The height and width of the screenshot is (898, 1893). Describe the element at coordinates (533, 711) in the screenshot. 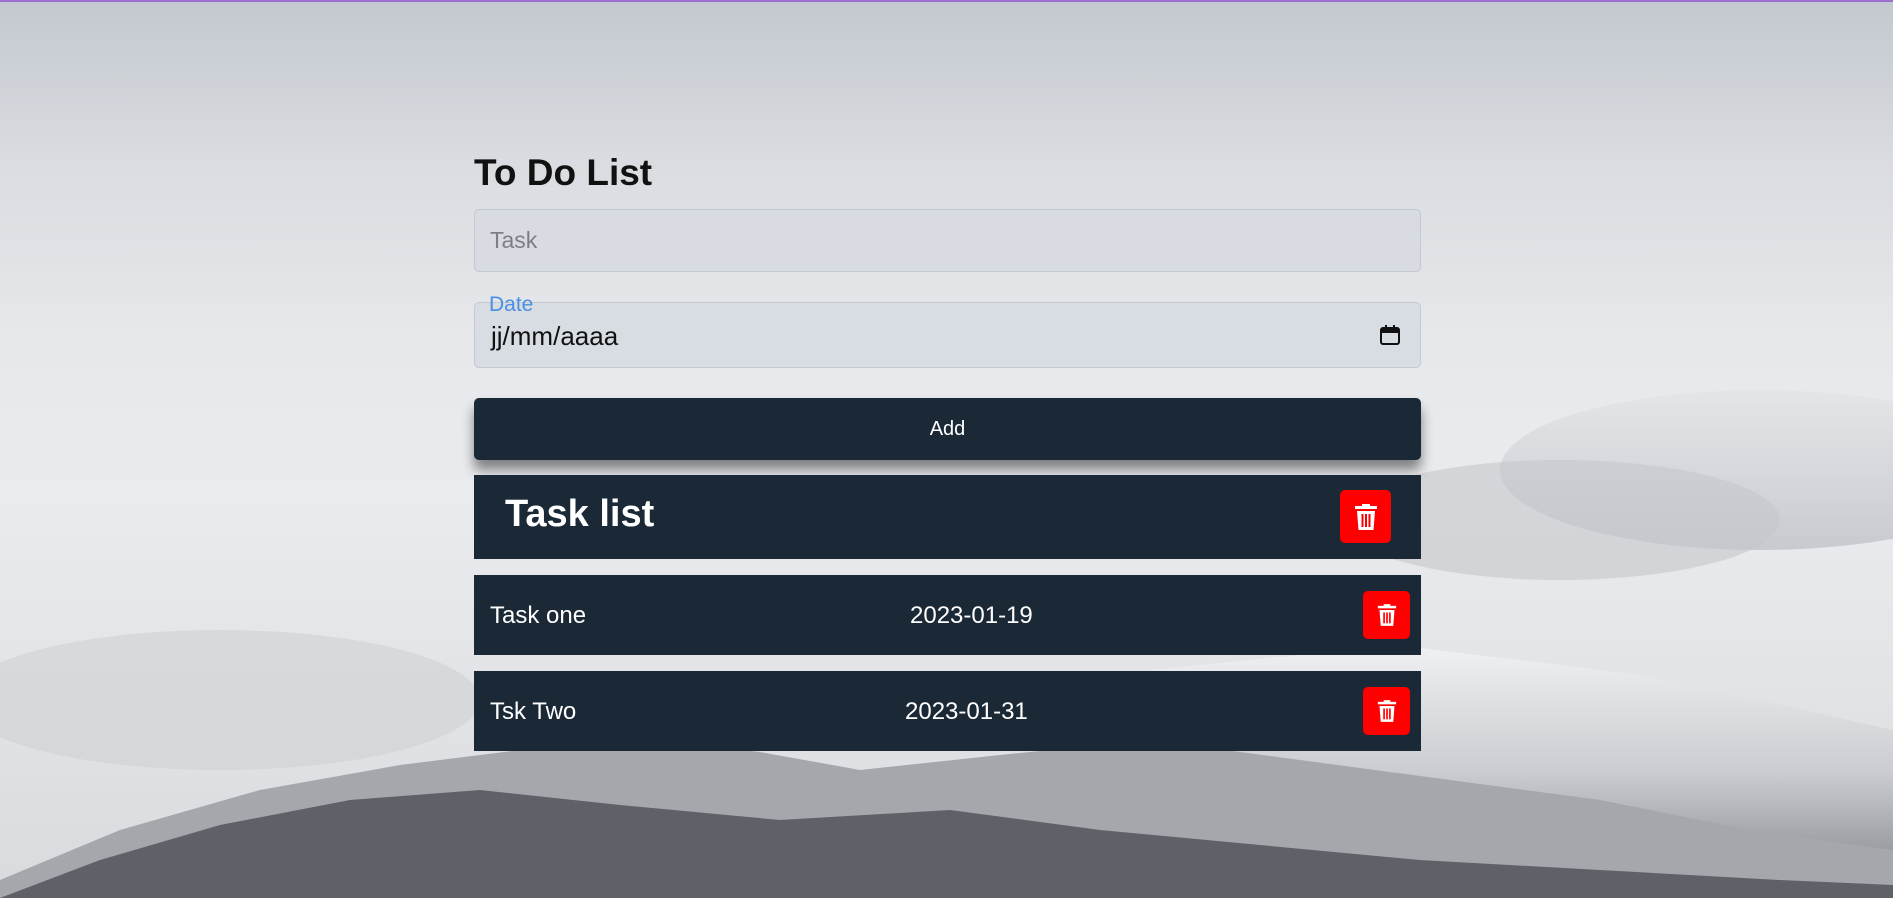

I see `task-name: Tsk Two` at that location.